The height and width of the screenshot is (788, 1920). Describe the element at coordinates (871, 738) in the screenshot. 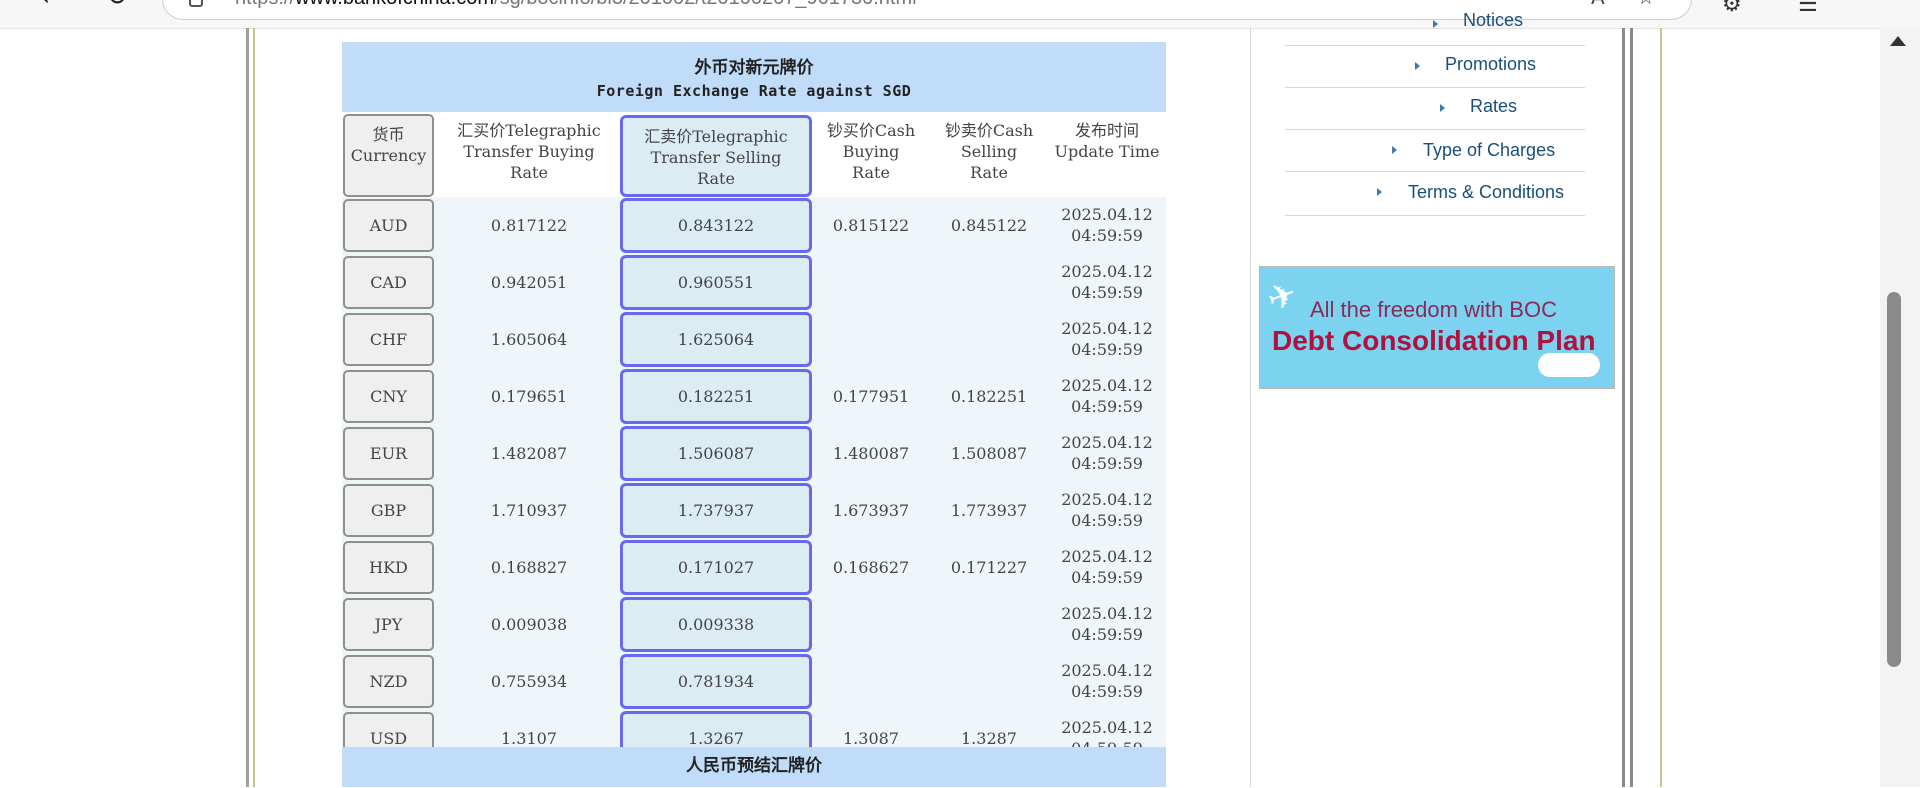

I see `cash-buying-rate: 1.3087` at that location.